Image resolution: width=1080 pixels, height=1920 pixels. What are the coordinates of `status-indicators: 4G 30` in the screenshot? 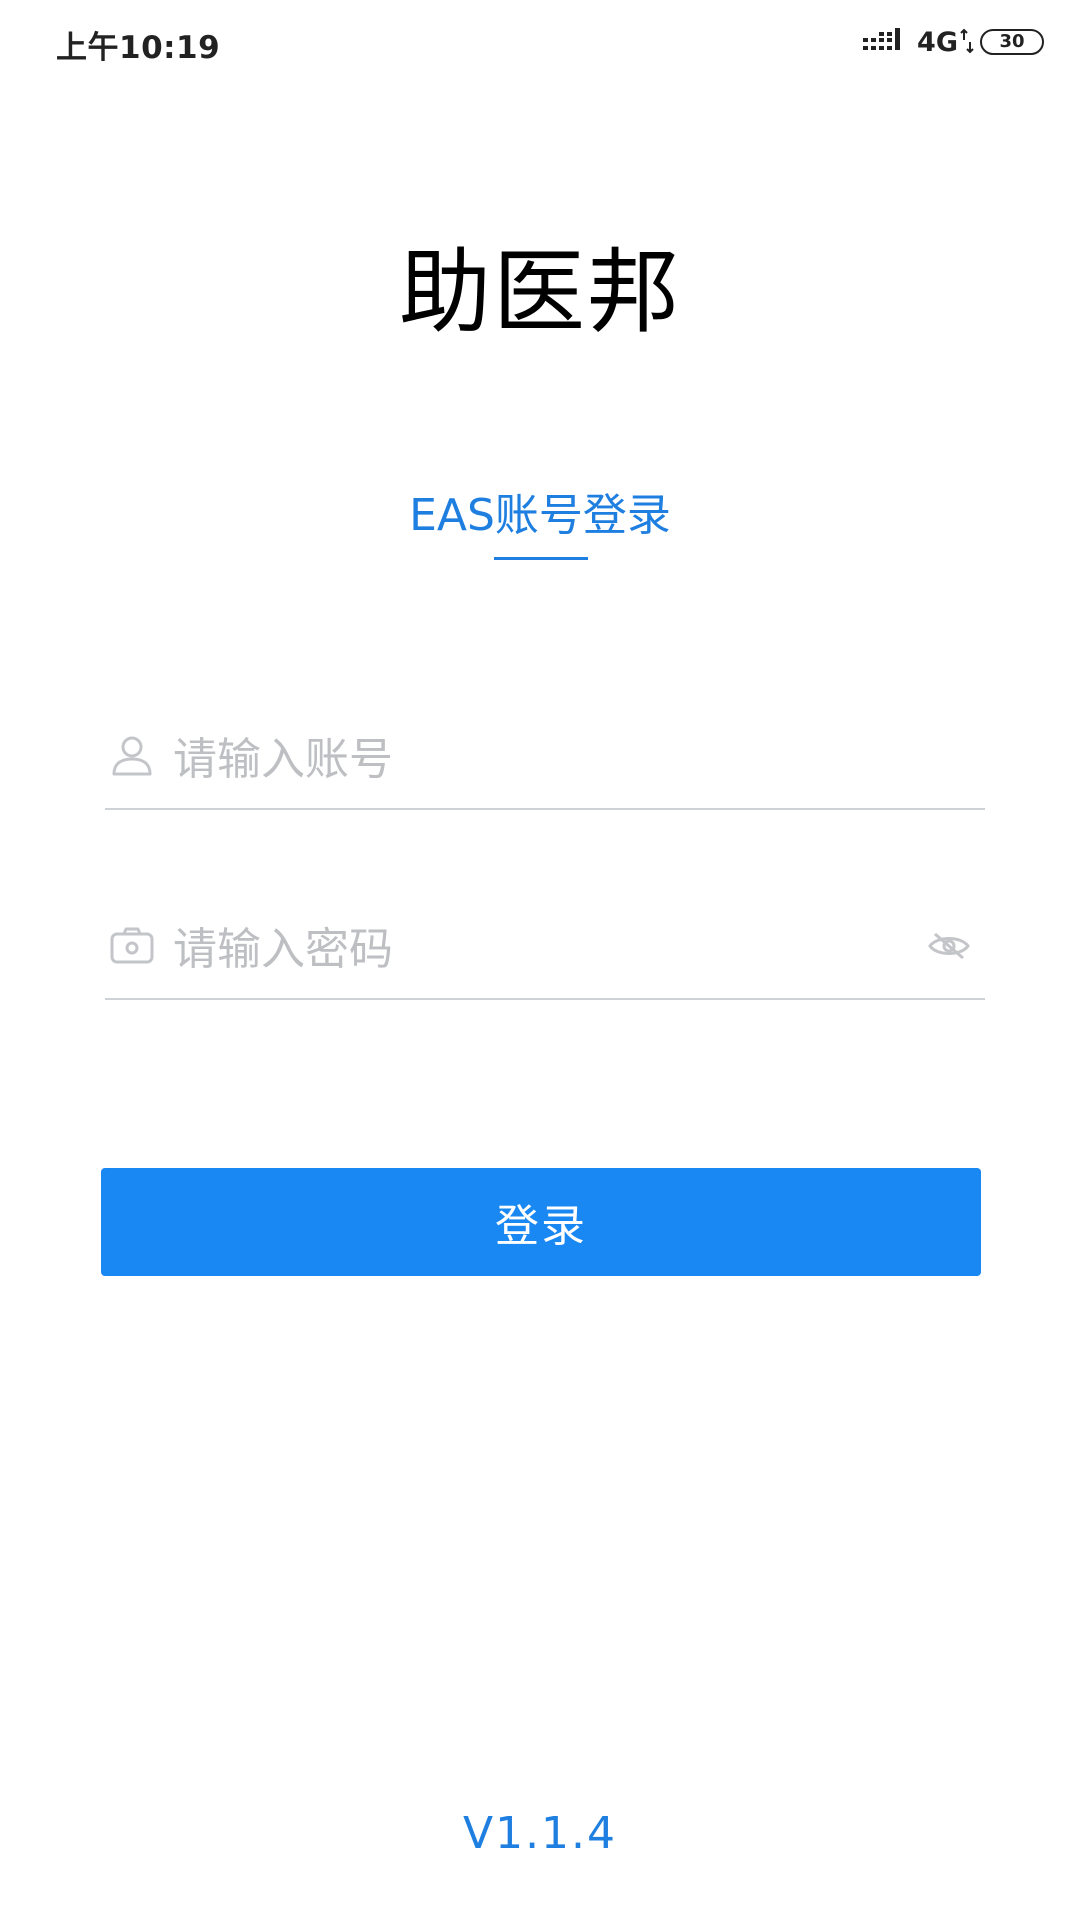 It's located at (953, 42).